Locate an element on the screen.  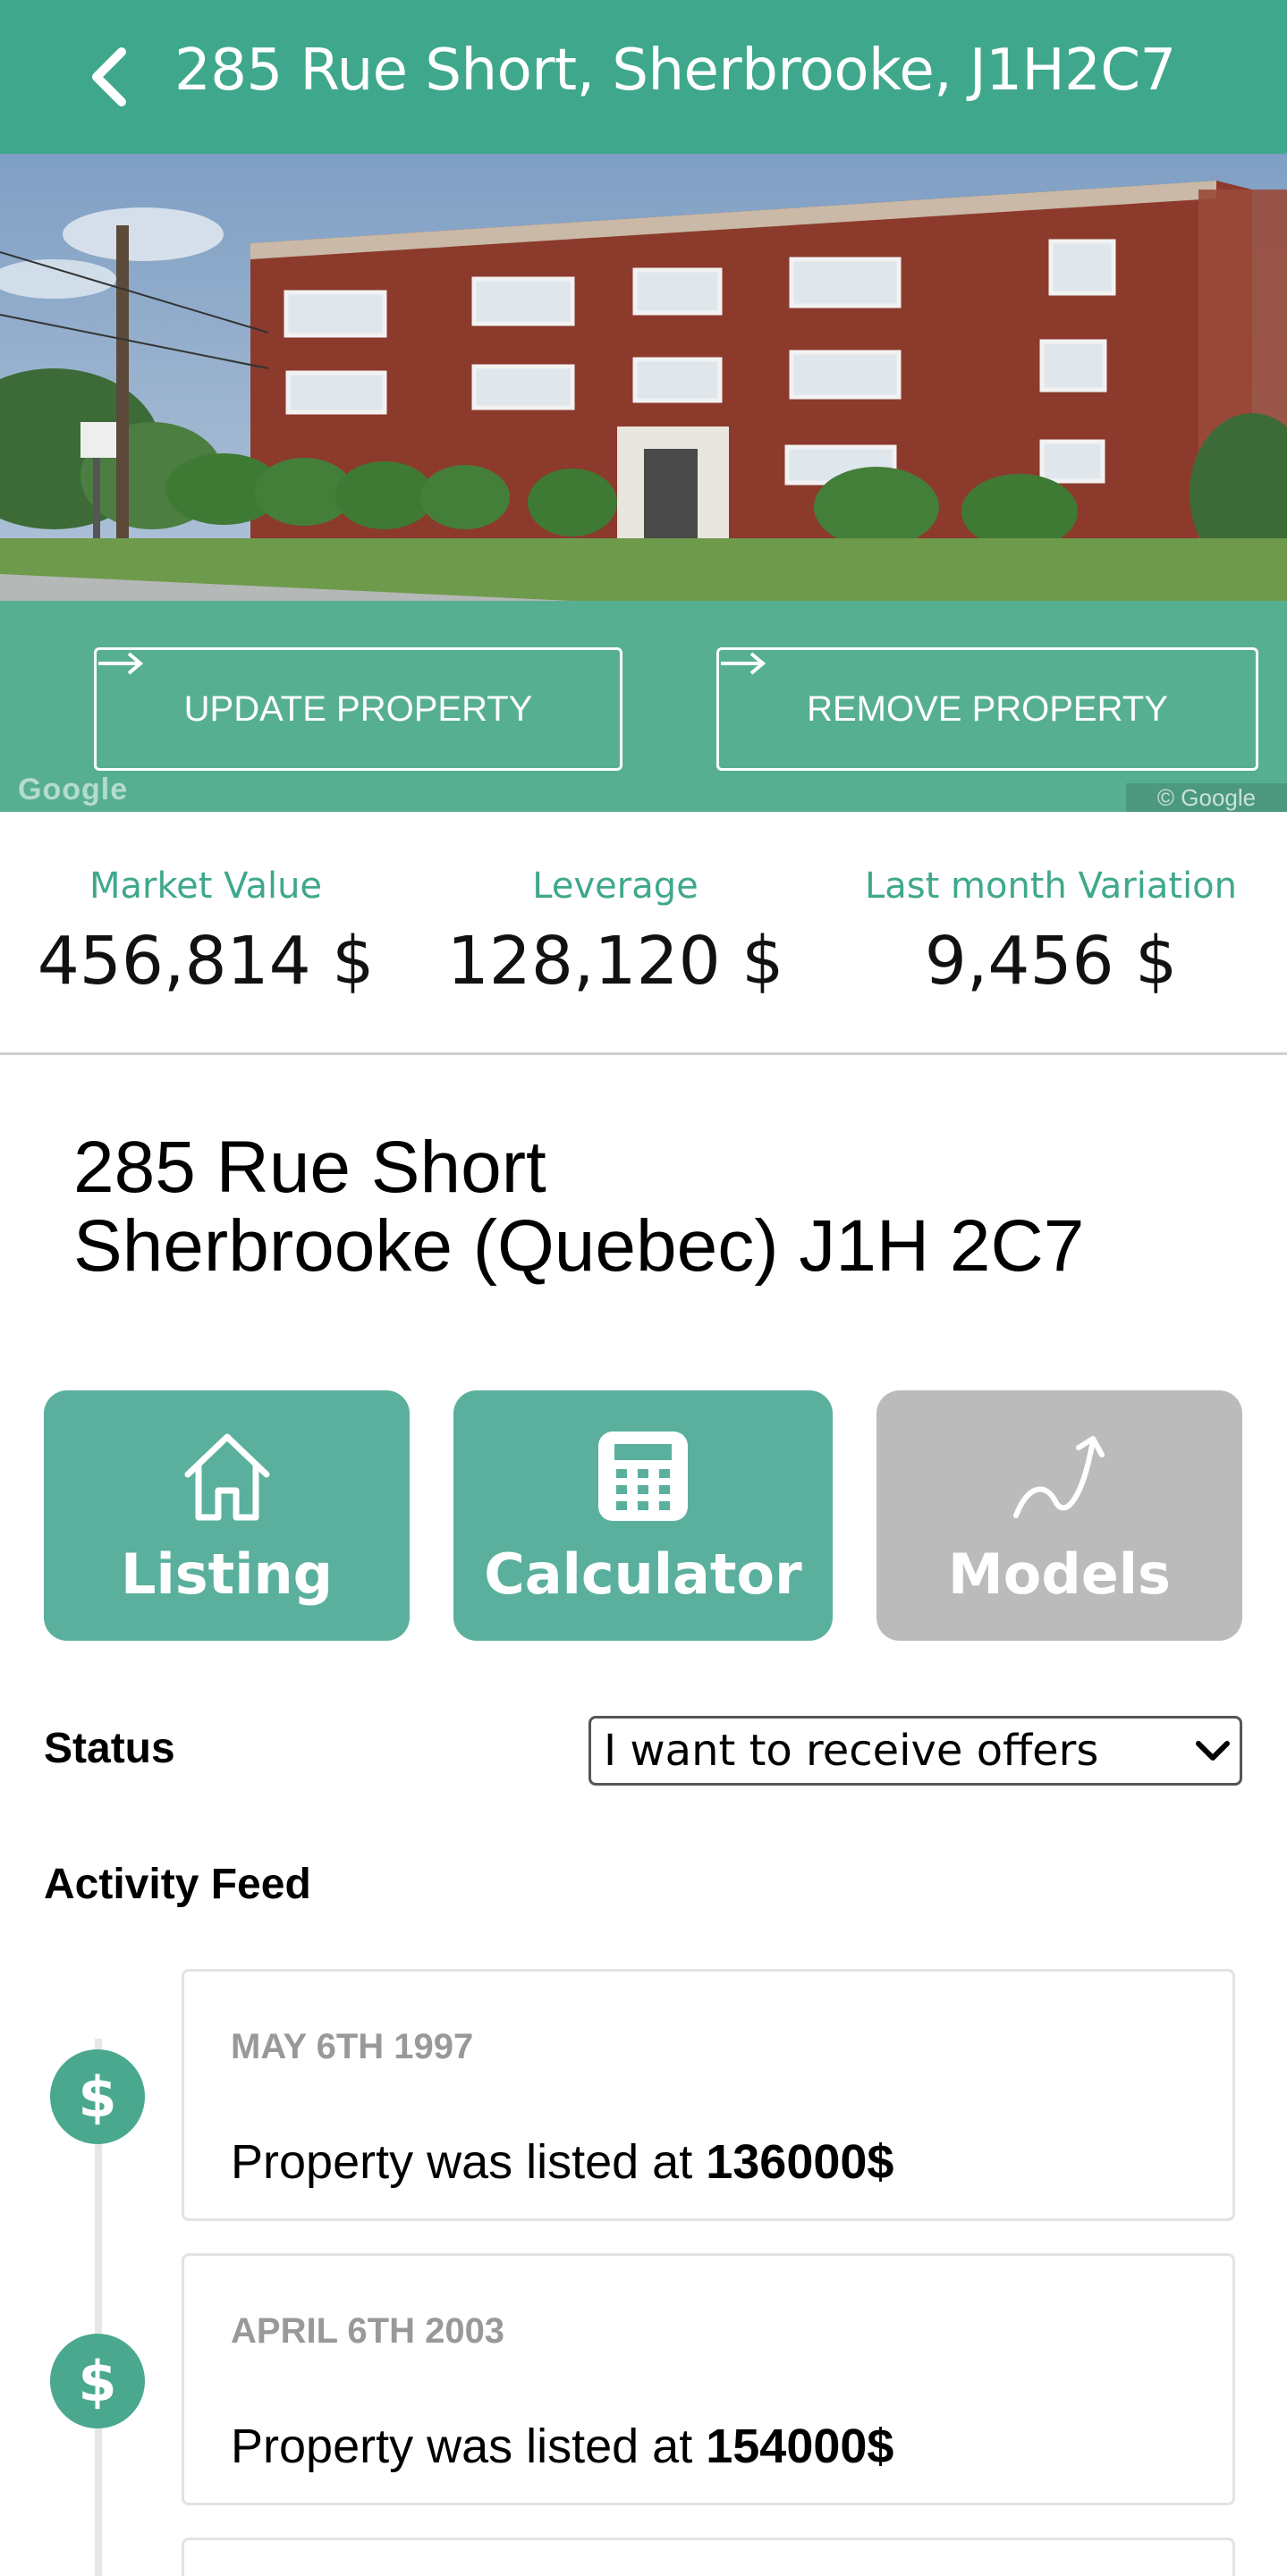
calculator-tile-button: Calculator is located at coordinates (643, 1515).